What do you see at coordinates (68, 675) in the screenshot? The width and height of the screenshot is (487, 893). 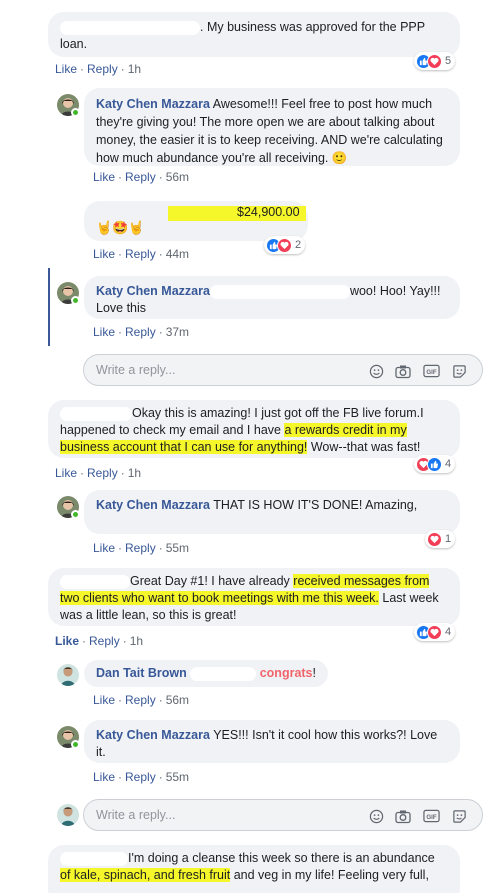 I see `avatar` at bounding box center [68, 675].